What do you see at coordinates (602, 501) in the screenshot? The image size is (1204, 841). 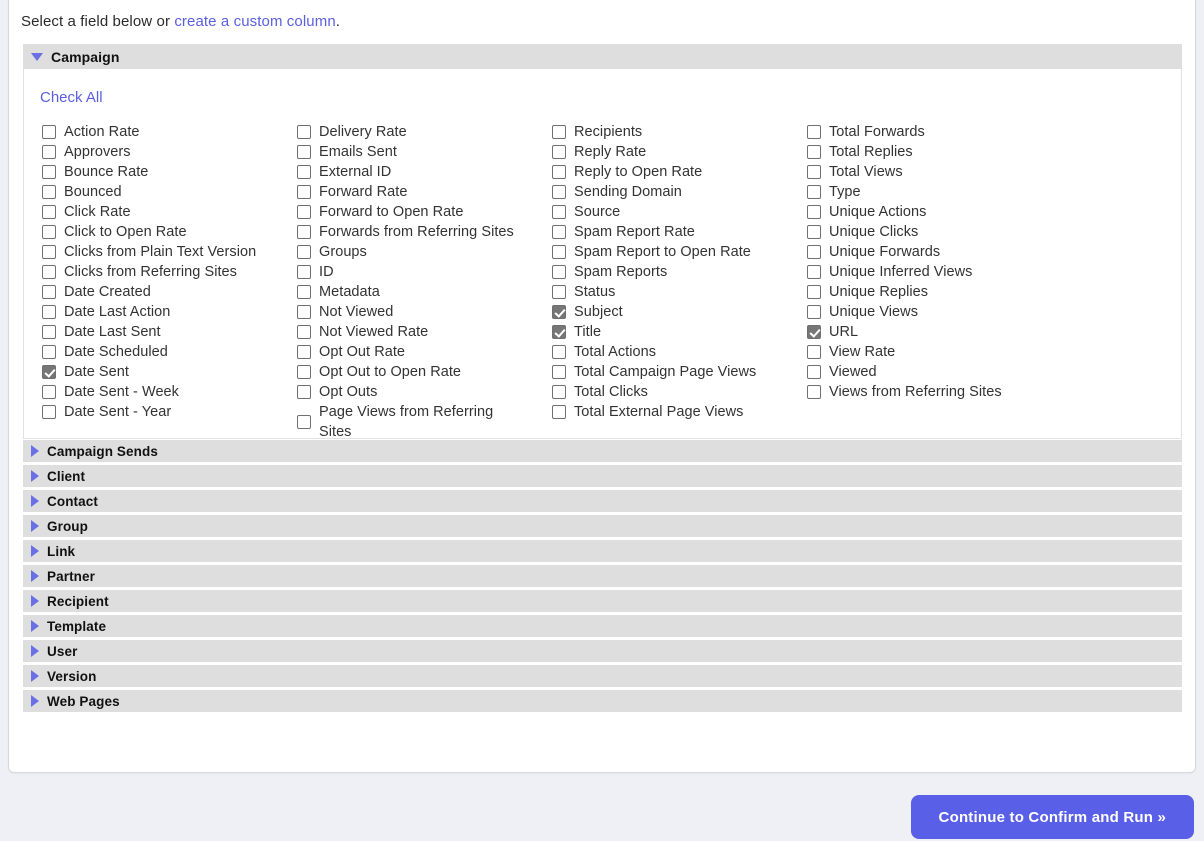 I see `section-header-contact: Contact` at bounding box center [602, 501].